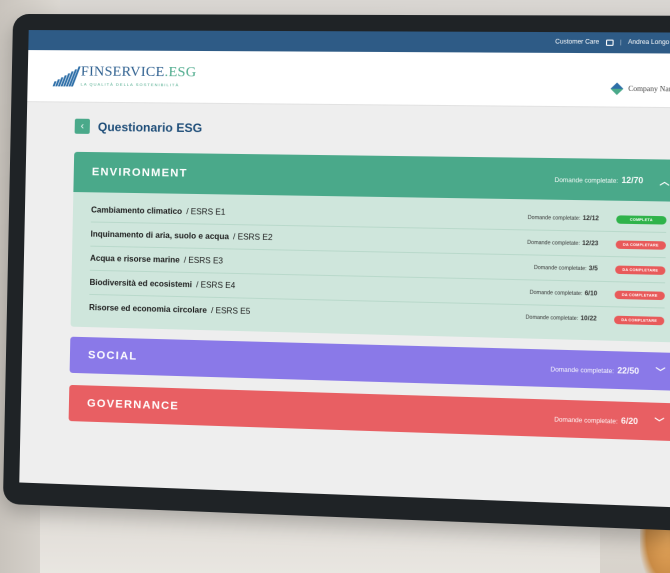 This screenshot has height=573, width=670. What do you see at coordinates (596, 420) in the screenshot?
I see `section-progress: Domande completate: 6/20` at bounding box center [596, 420].